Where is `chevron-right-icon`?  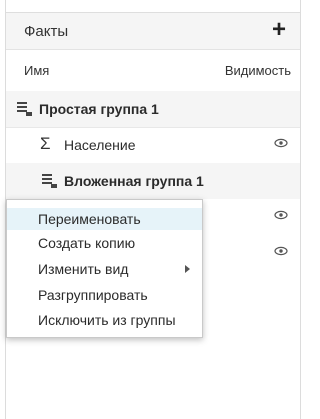 chevron-right-icon is located at coordinates (187, 269).